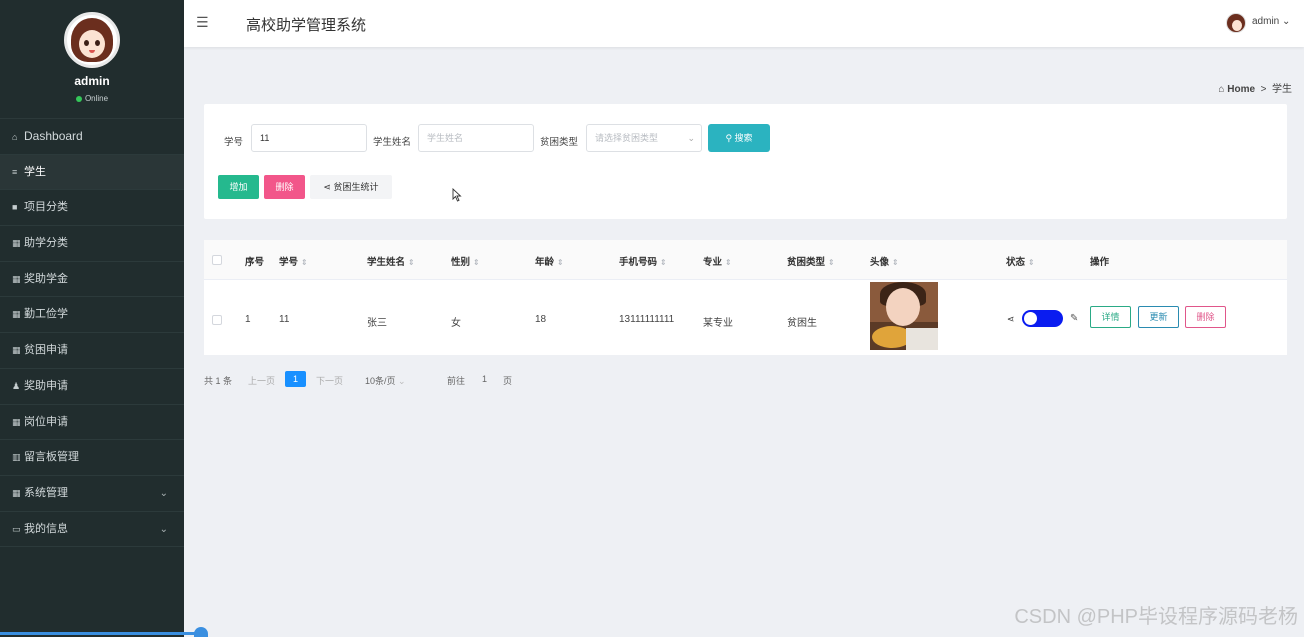 The image size is (1304, 637). I want to click on poverty-type-select: 请选择贫困类型 ⌄, so click(644, 138).